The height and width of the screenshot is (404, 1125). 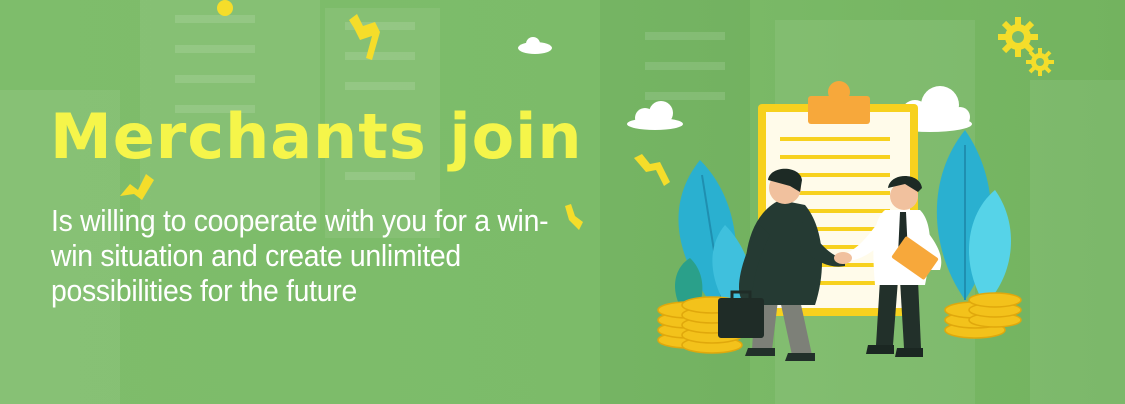 What do you see at coordinates (1026, 46) in the screenshot?
I see `gear-icon` at bounding box center [1026, 46].